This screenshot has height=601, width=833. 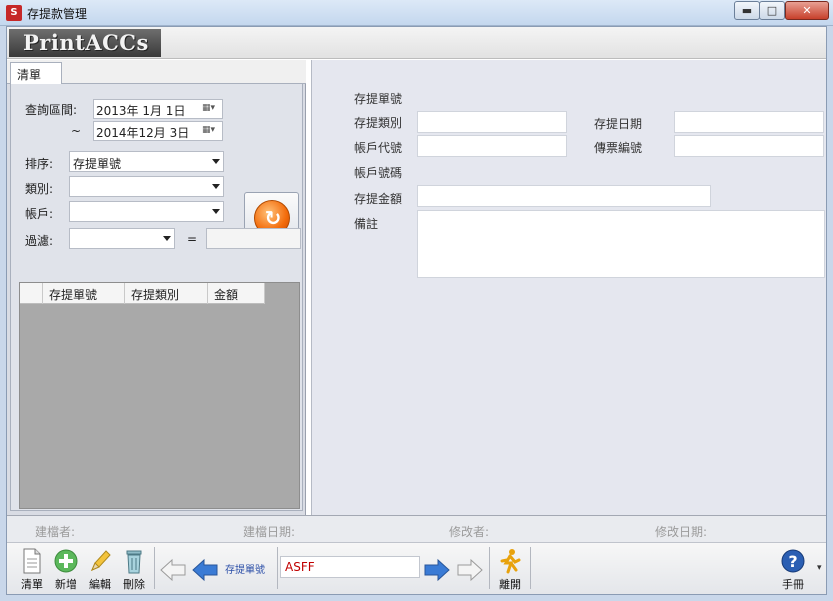 I want to click on voucher-no-field, so click(x=749, y=146).